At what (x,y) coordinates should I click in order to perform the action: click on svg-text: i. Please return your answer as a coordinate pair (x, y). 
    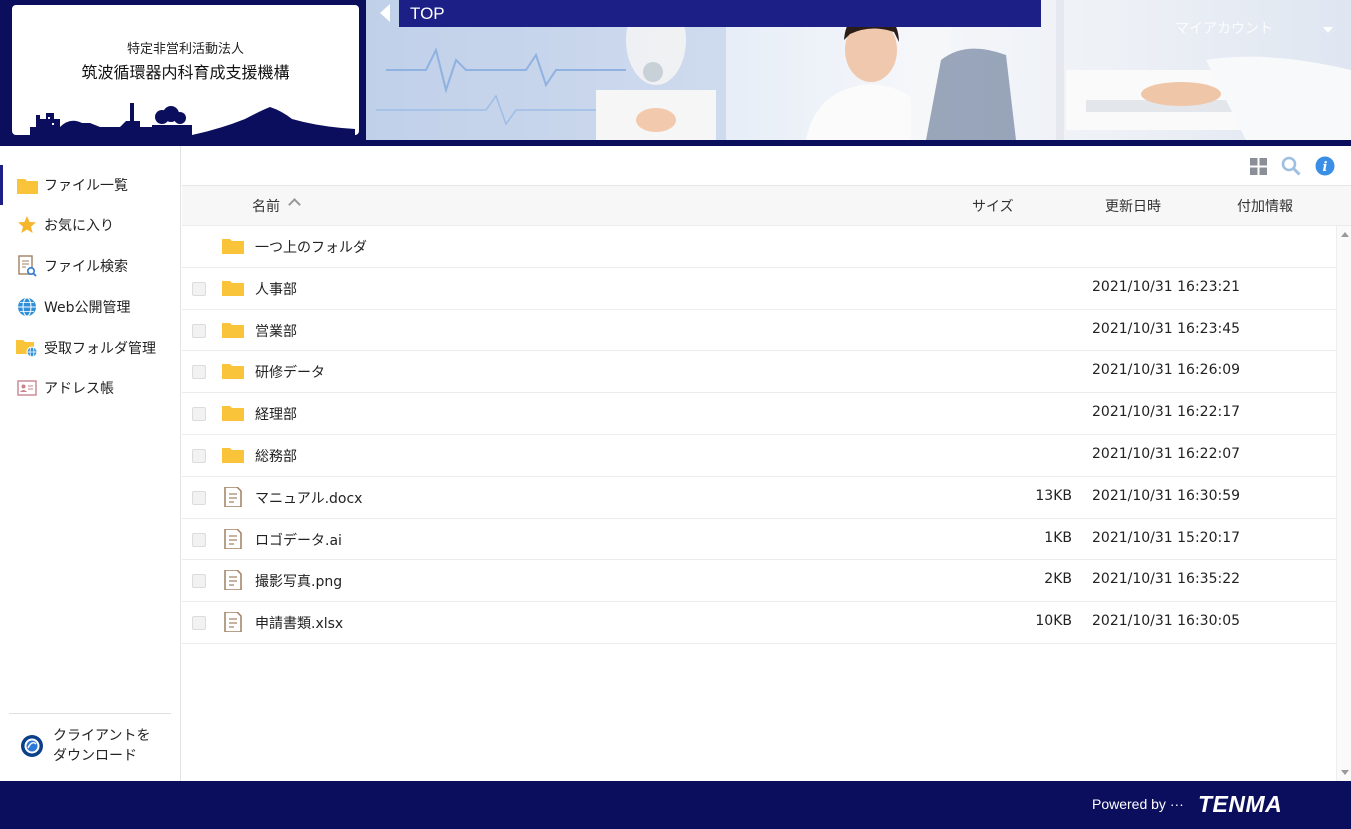
    Looking at the image, I should click on (1325, 167).